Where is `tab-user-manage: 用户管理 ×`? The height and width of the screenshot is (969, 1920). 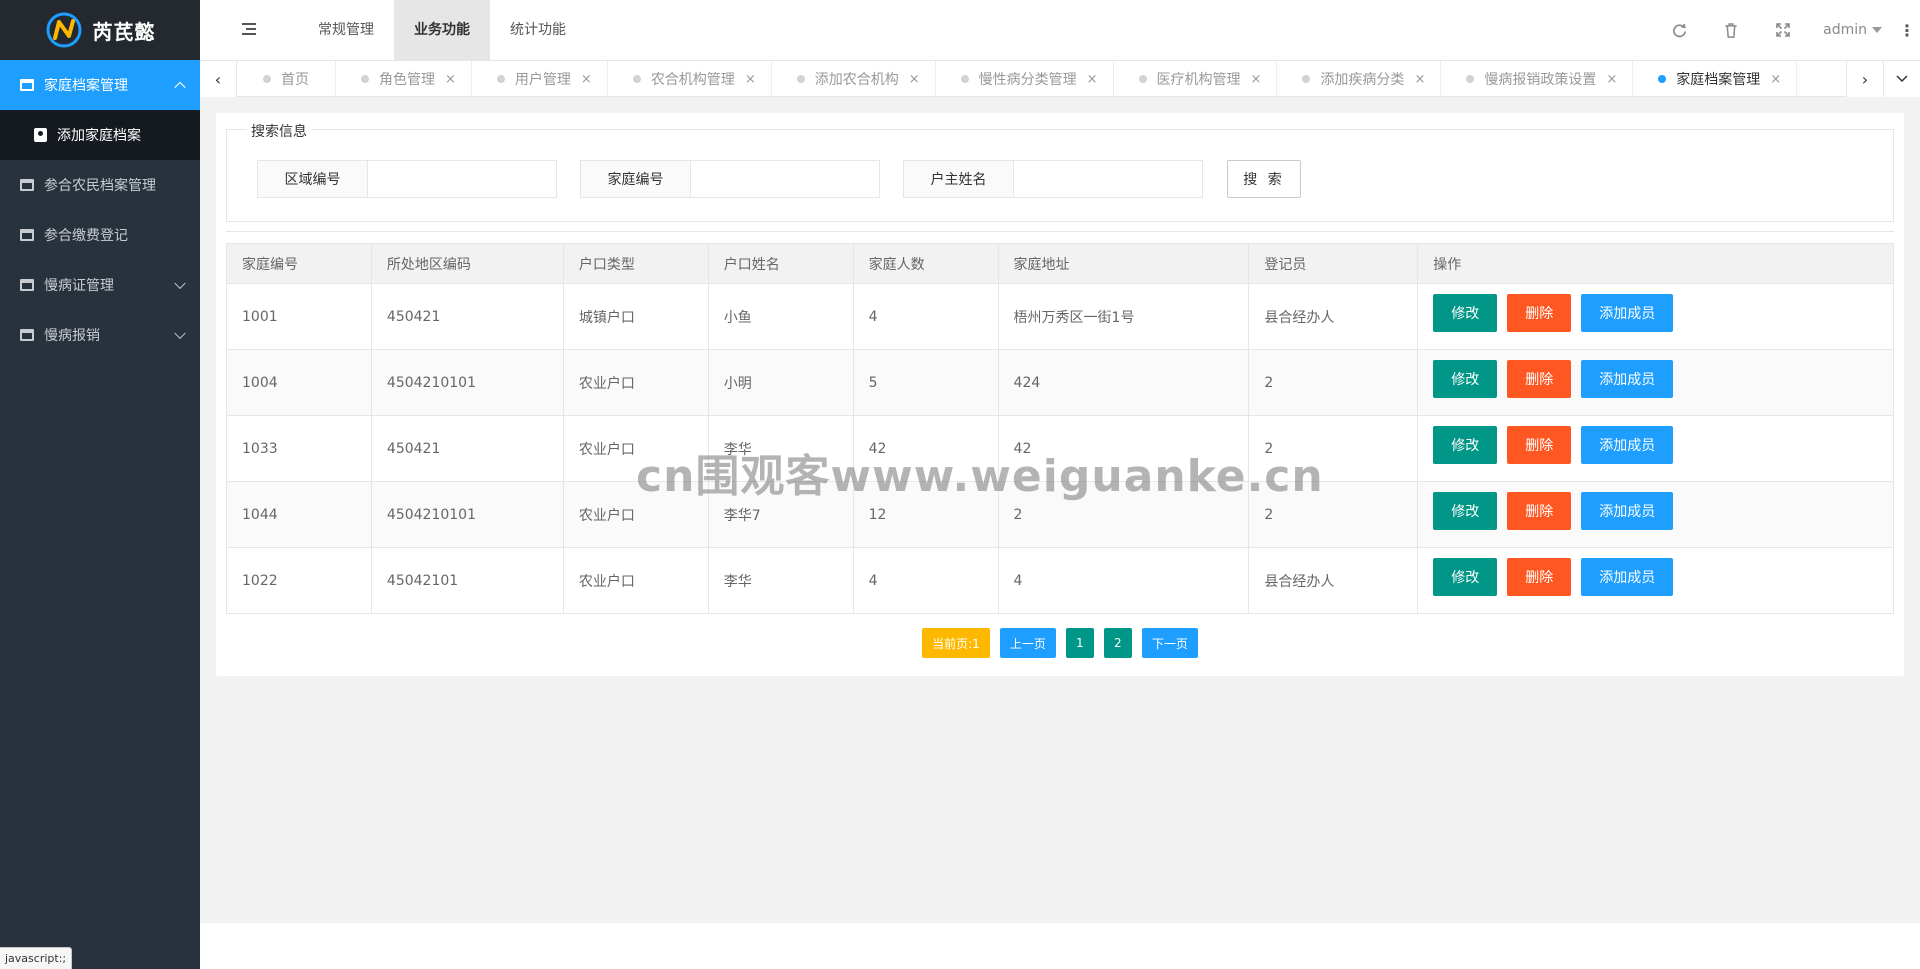 tab-user-manage: 用户管理 × is located at coordinates (540, 79).